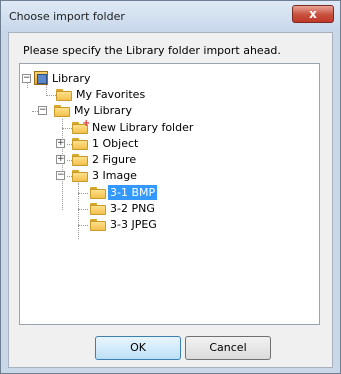  What do you see at coordinates (133, 192) in the screenshot?
I see `tree-label-selected: 3-1 BMP` at bounding box center [133, 192].